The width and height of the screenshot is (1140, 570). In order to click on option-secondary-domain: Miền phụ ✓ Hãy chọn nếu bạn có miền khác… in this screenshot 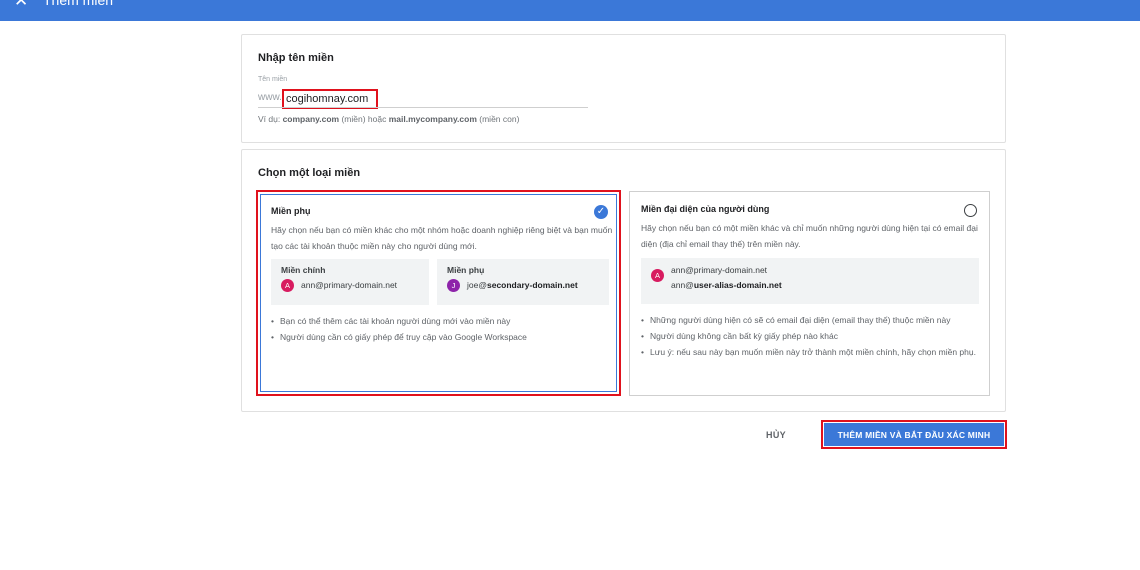, I will do `click(438, 293)`.